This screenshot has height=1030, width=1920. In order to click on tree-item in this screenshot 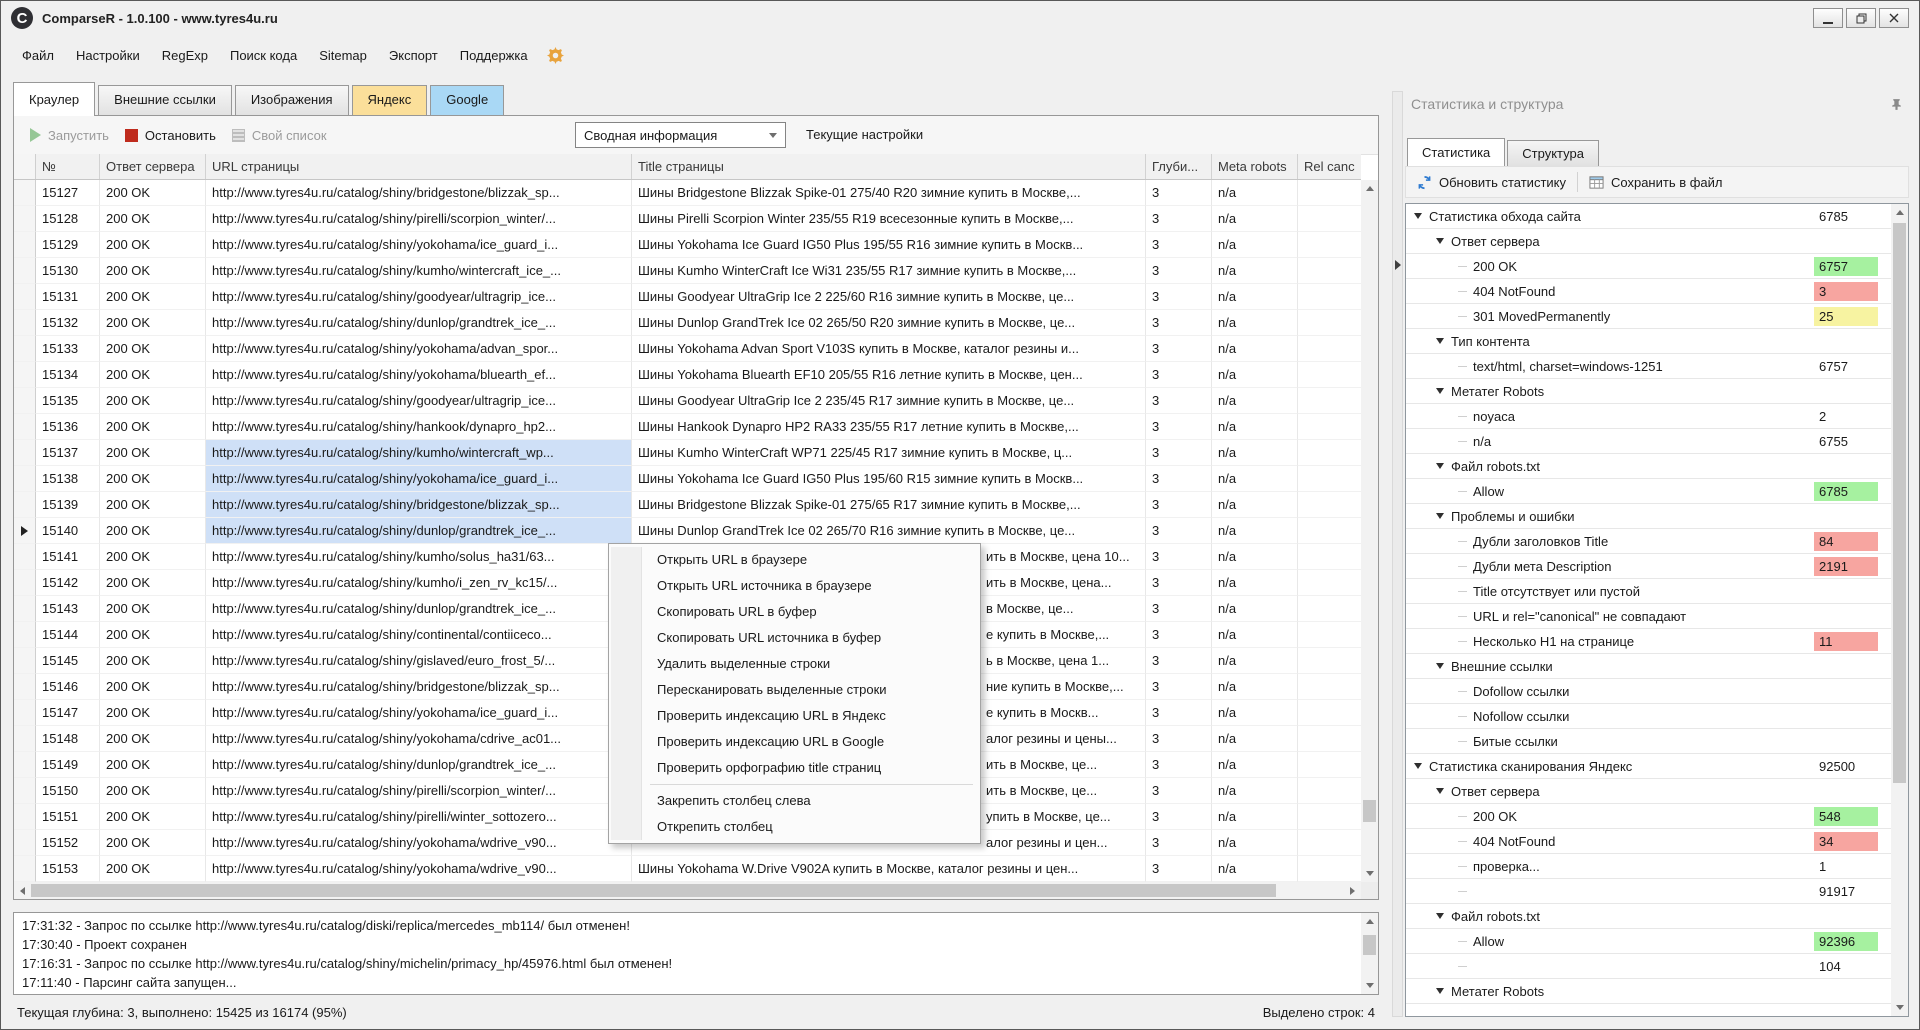, I will do `click(1657, 1010)`.